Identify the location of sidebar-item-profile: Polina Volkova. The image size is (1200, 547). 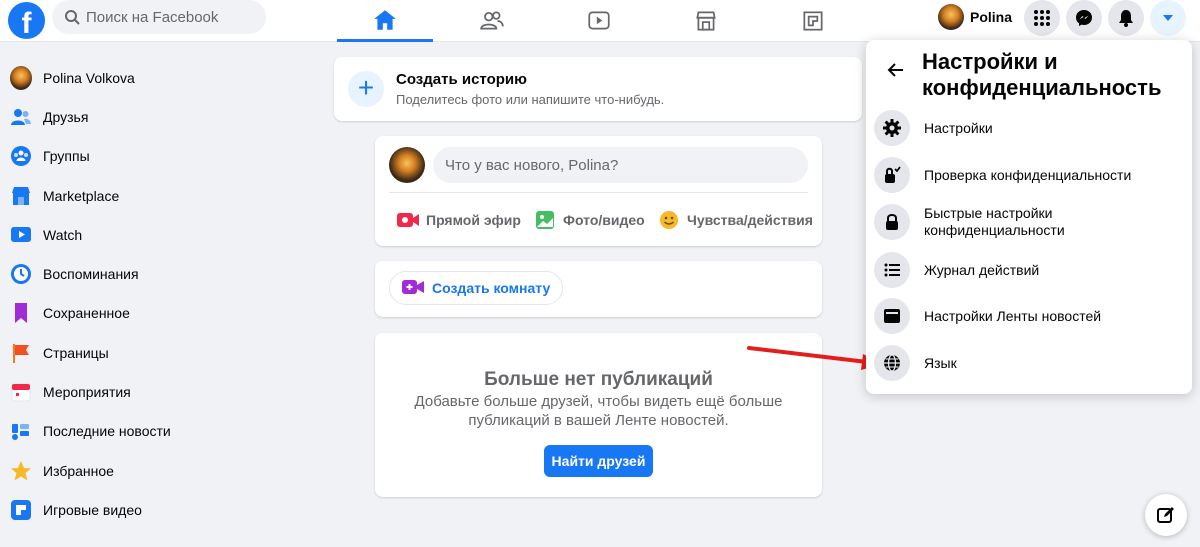
(150, 77).